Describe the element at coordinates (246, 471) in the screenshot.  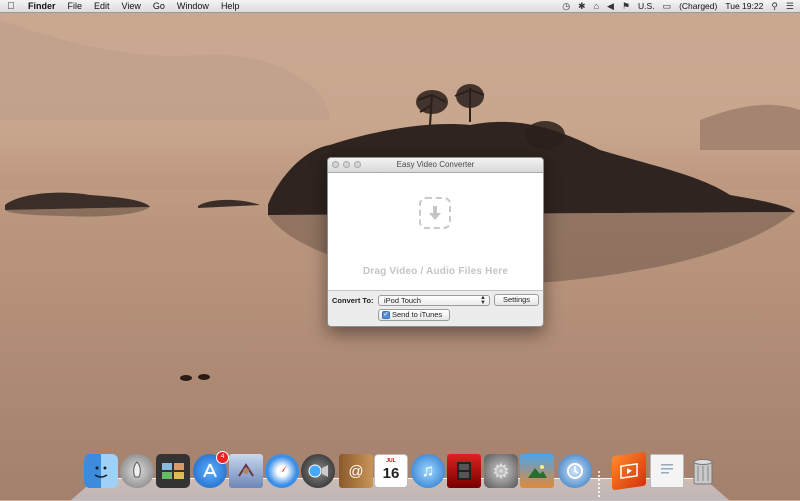
I see `mail-icon` at that location.